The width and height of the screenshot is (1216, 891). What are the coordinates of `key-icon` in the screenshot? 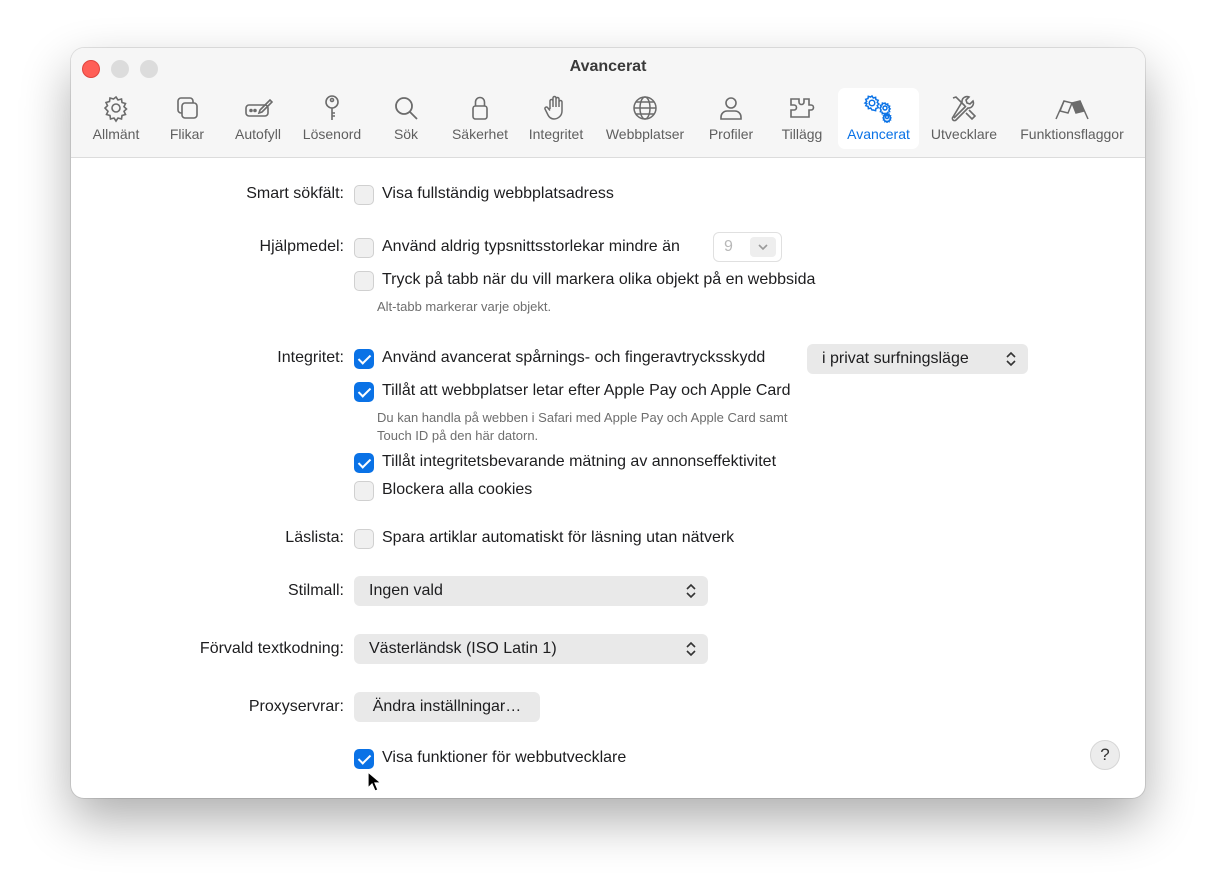 It's located at (332, 108).